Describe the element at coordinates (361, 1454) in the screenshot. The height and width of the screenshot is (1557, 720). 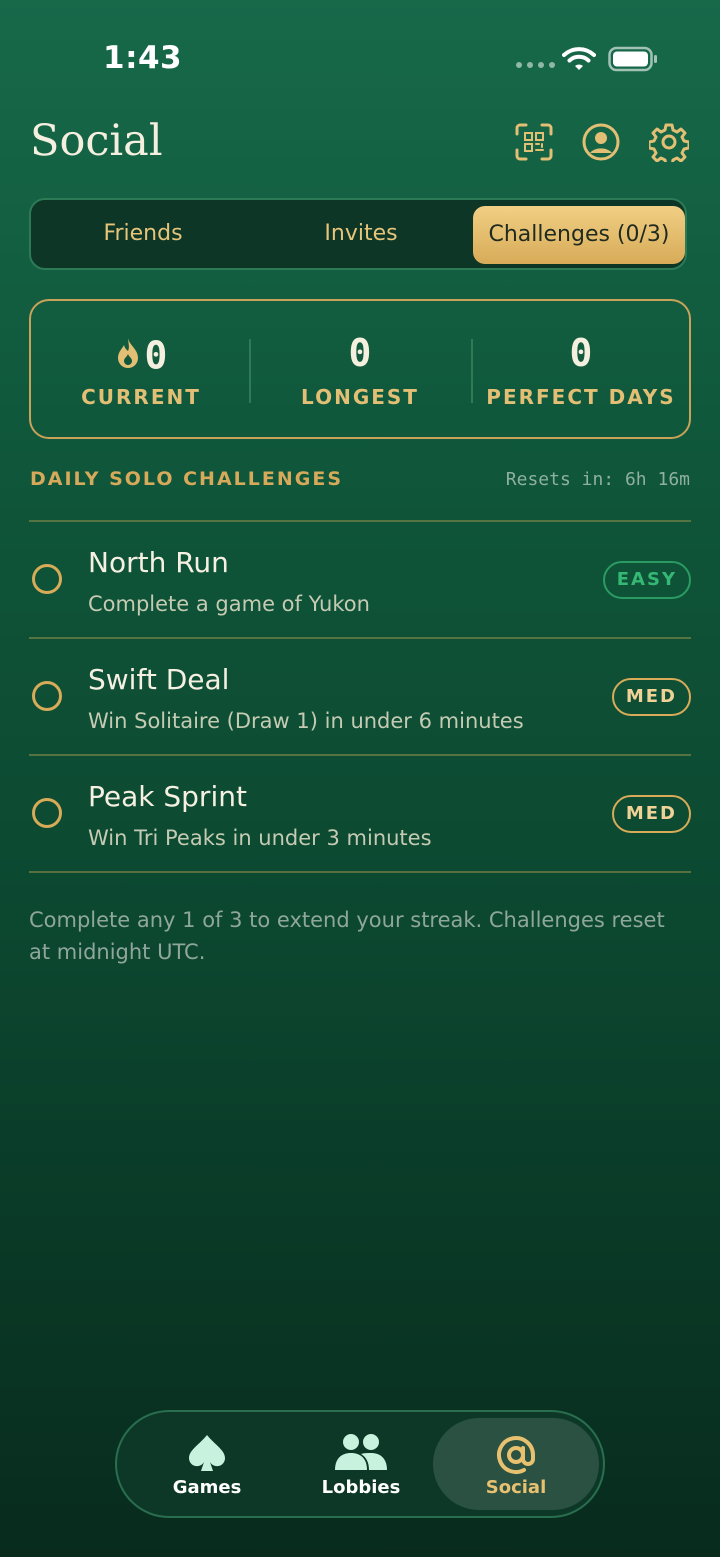
I see `people-icon` at that location.